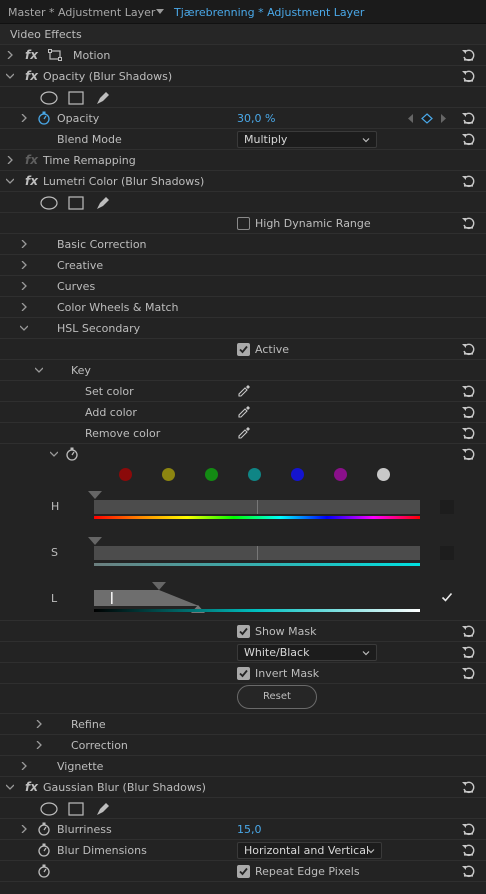 The height and width of the screenshot is (894, 486). Describe the element at coordinates (243, 724) in the screenshot. I see `subsection-refine: Refine` at that location.